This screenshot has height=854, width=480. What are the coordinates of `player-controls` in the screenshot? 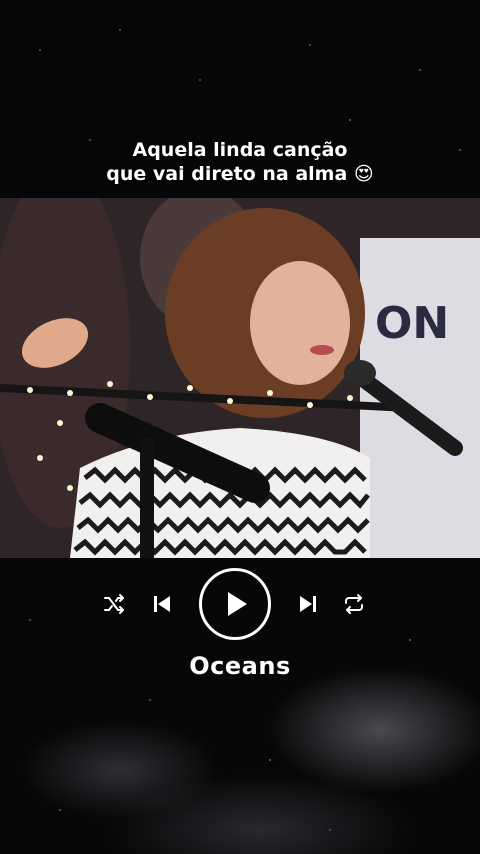 It's located at (240, 604).